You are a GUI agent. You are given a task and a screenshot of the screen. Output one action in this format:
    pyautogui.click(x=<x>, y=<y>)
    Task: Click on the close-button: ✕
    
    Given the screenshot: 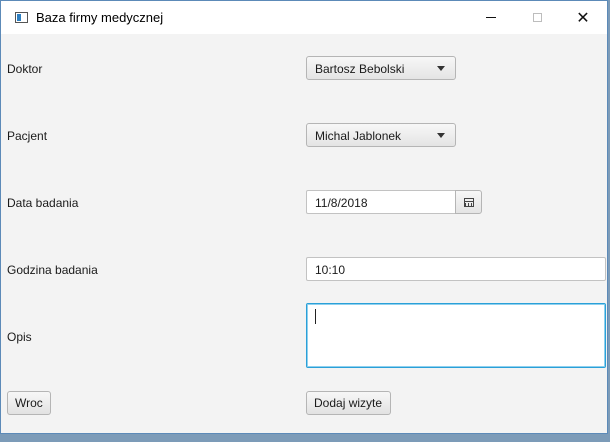 What is the action you would take?
    pyautogui.click(x=583, y=17)
    